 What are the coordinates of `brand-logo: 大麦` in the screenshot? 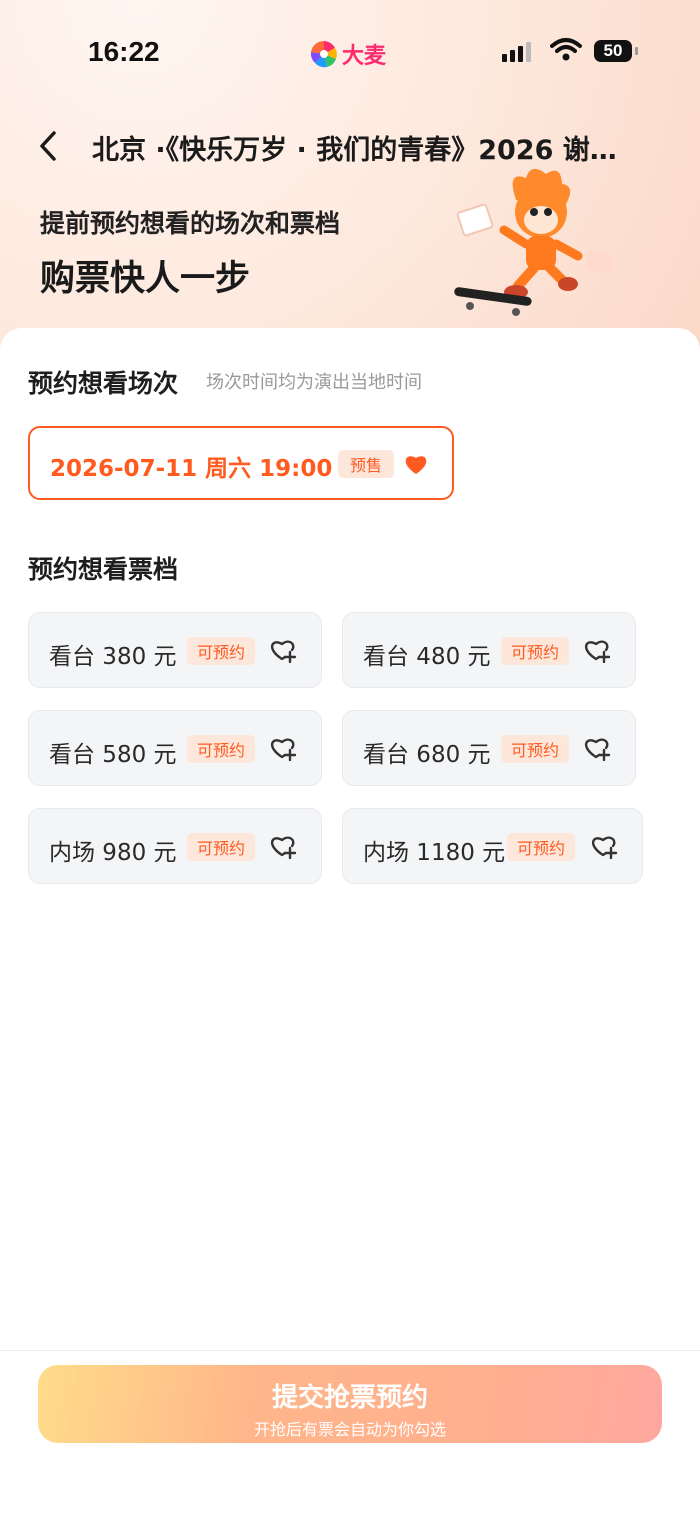 It's located at (348, 54).